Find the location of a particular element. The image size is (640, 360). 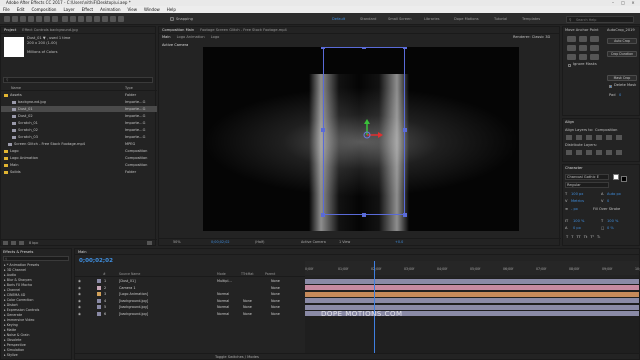

layer-row: ◉ 3 [Logo Animation] Normal None is located at coordinates (190, 294).